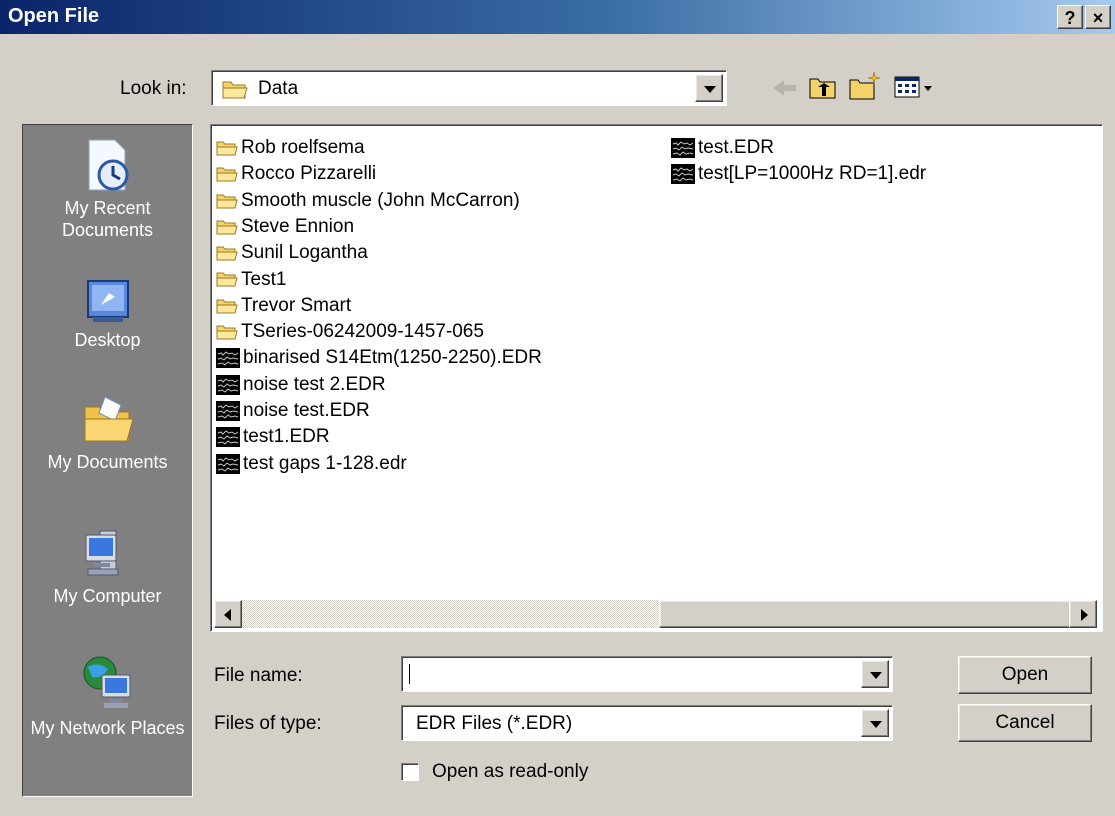 The image size is (1115, 816). What do you see at coordinates (557, 17) in the screenshot?
I see `title-bar: Open File ? ×` at bounding box center [557, 17].